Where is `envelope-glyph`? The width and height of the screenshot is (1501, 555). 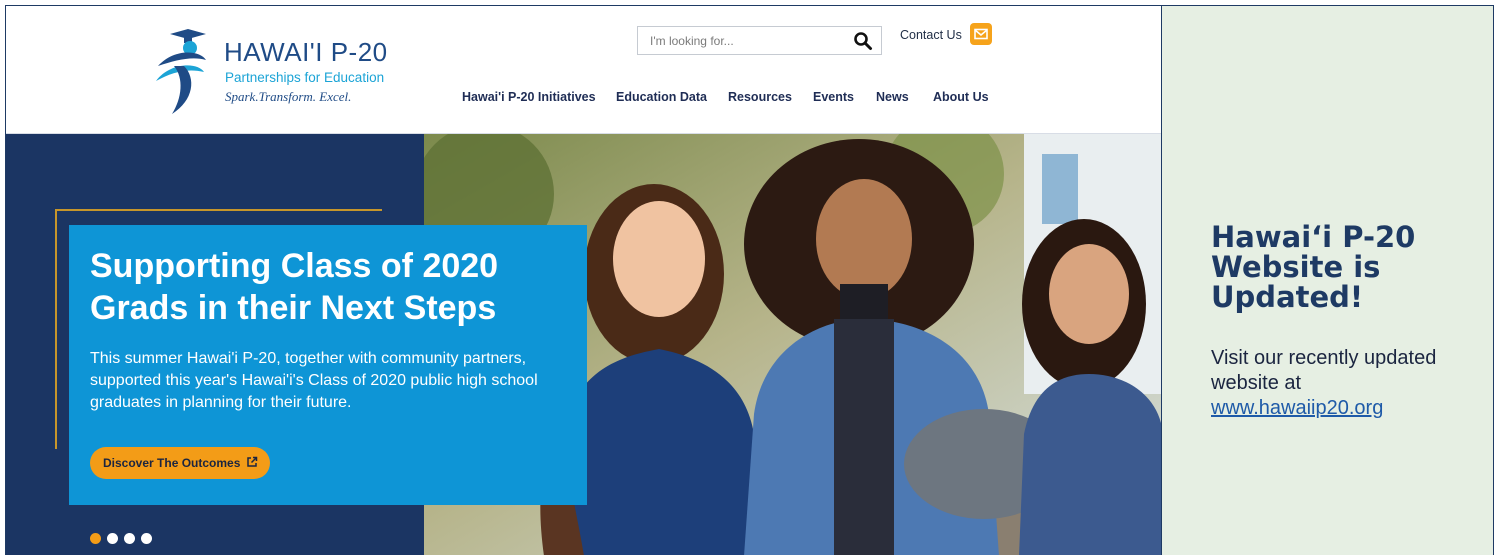 envelope-glyph is located at coordinates (981, 34).